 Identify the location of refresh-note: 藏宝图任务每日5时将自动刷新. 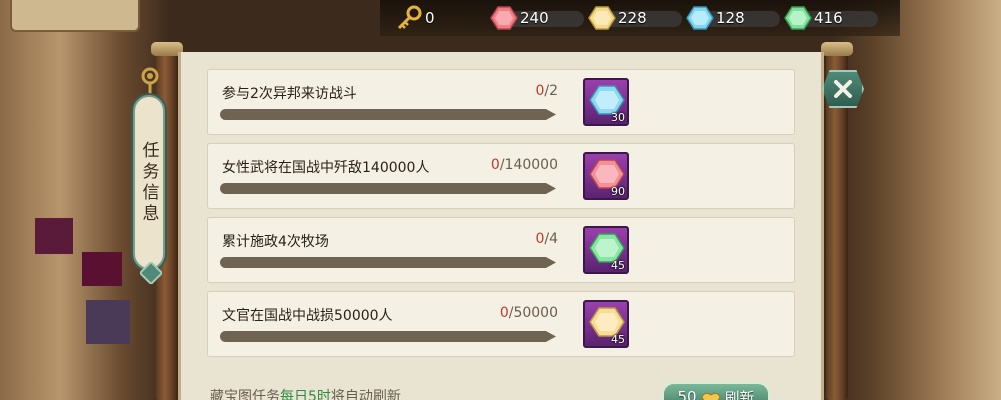
(305, 394).